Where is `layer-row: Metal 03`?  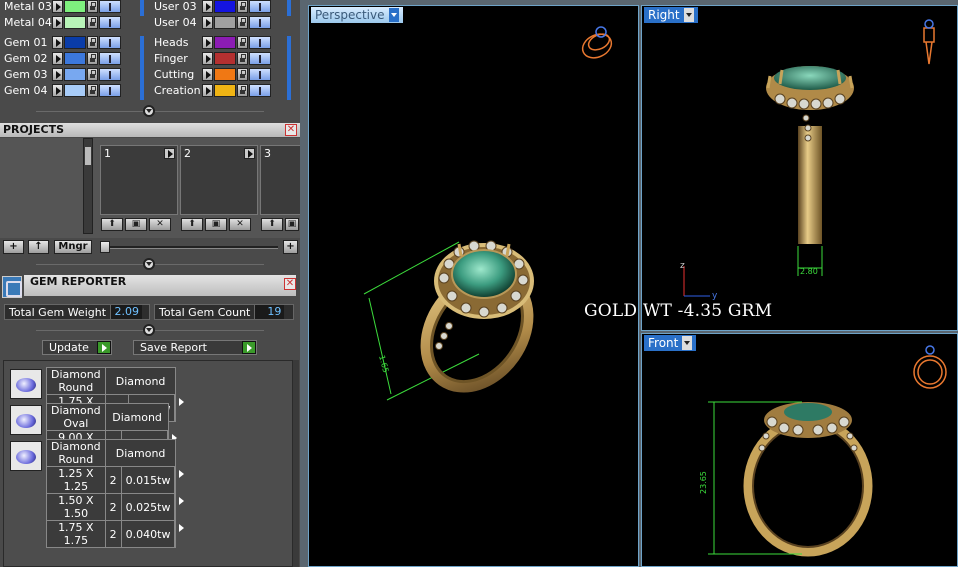 layer-row: Metal 03 is located at coordinates (60, 7).